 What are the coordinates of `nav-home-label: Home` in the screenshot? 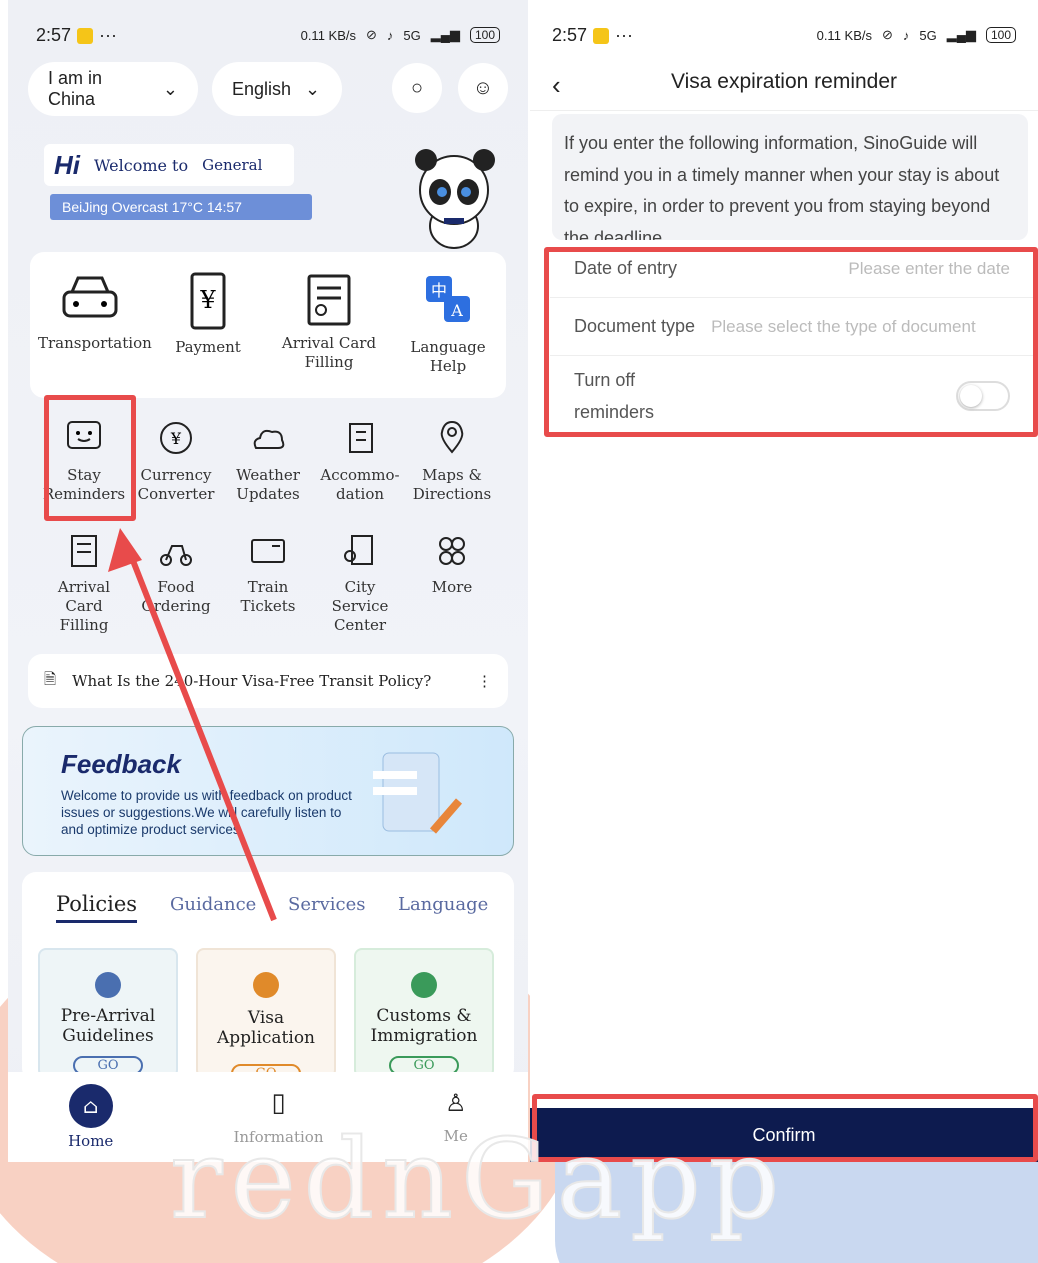 It's located at (91, 1141).